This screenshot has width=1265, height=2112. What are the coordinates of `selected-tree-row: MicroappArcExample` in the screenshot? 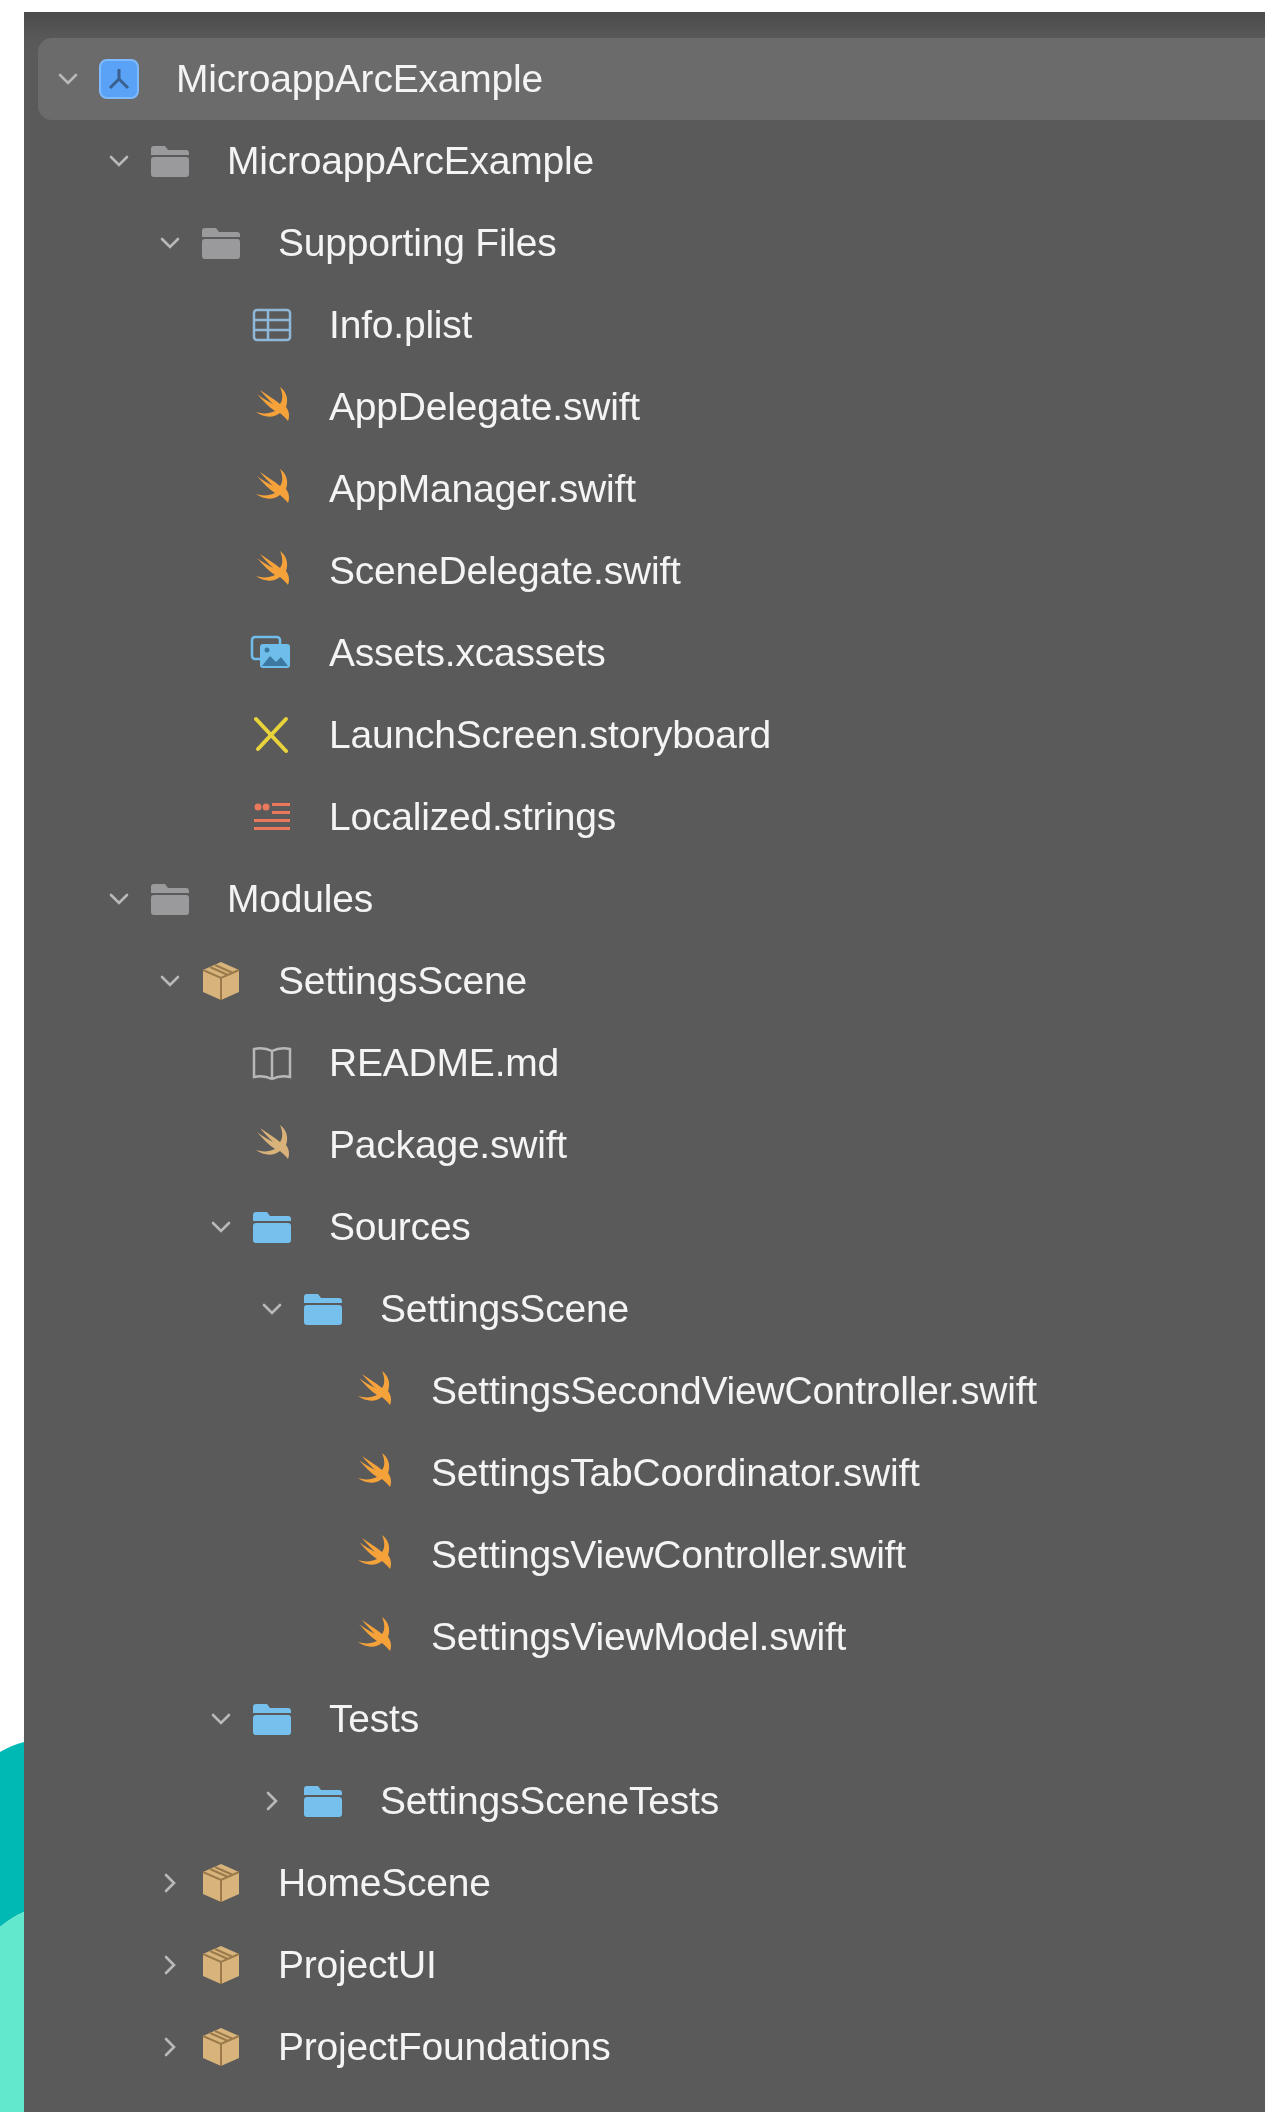 It's located at (651, 79).